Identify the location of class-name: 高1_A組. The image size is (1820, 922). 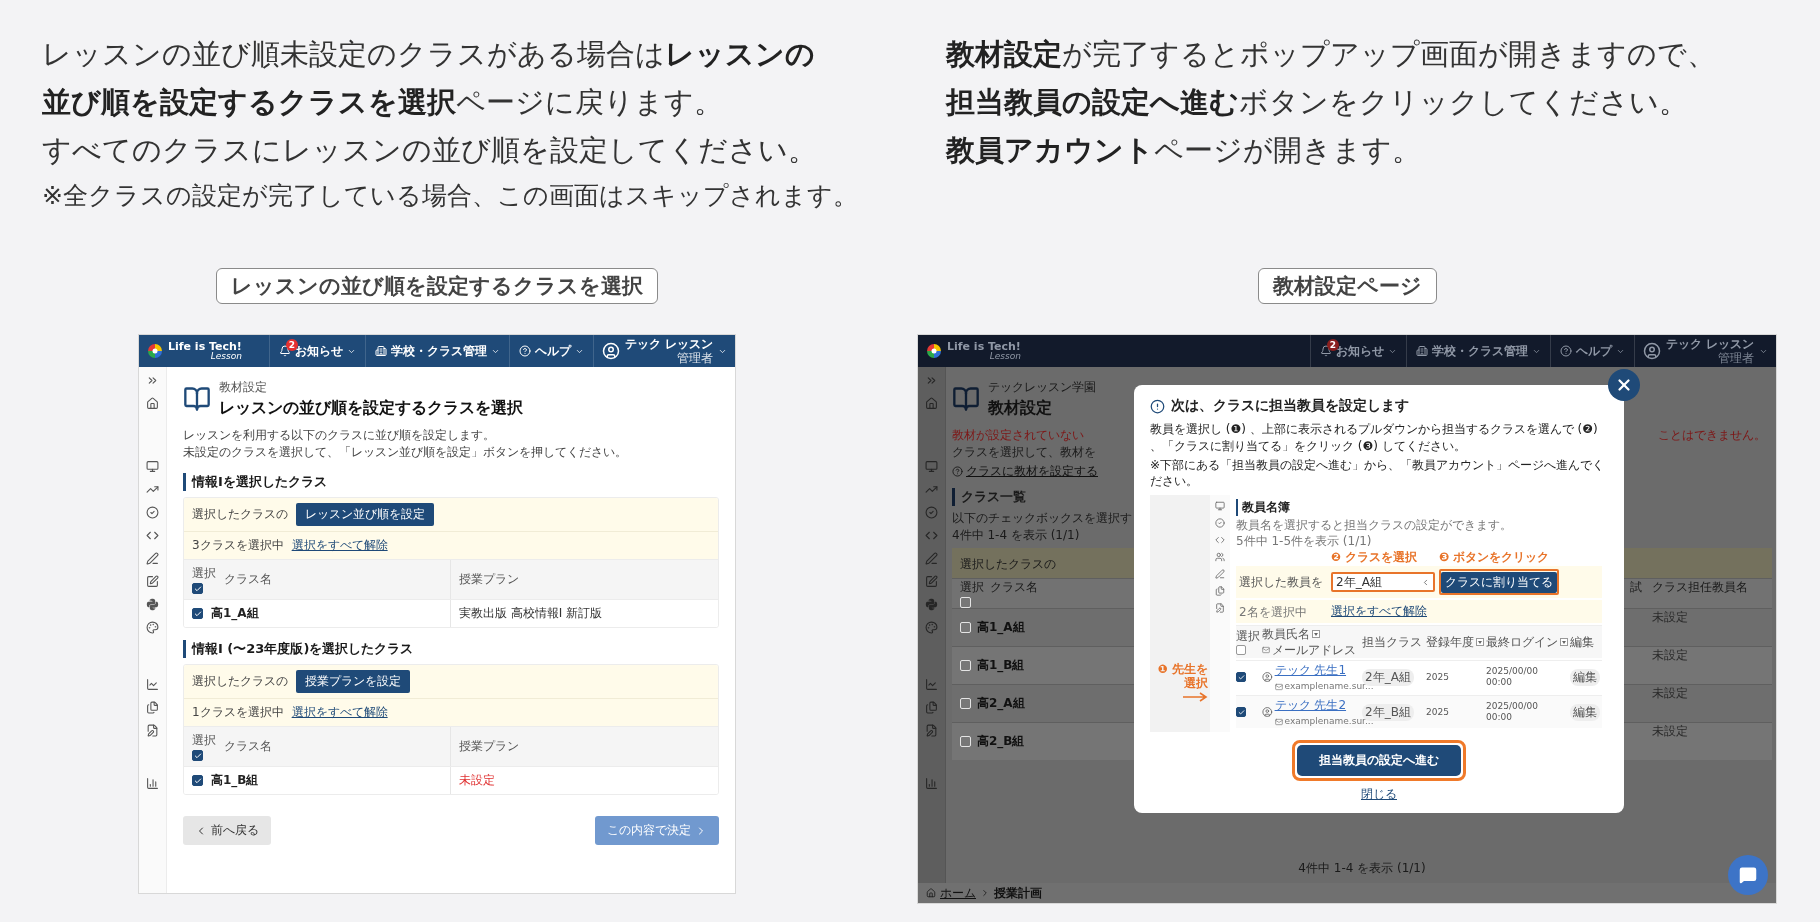
(235, 613).